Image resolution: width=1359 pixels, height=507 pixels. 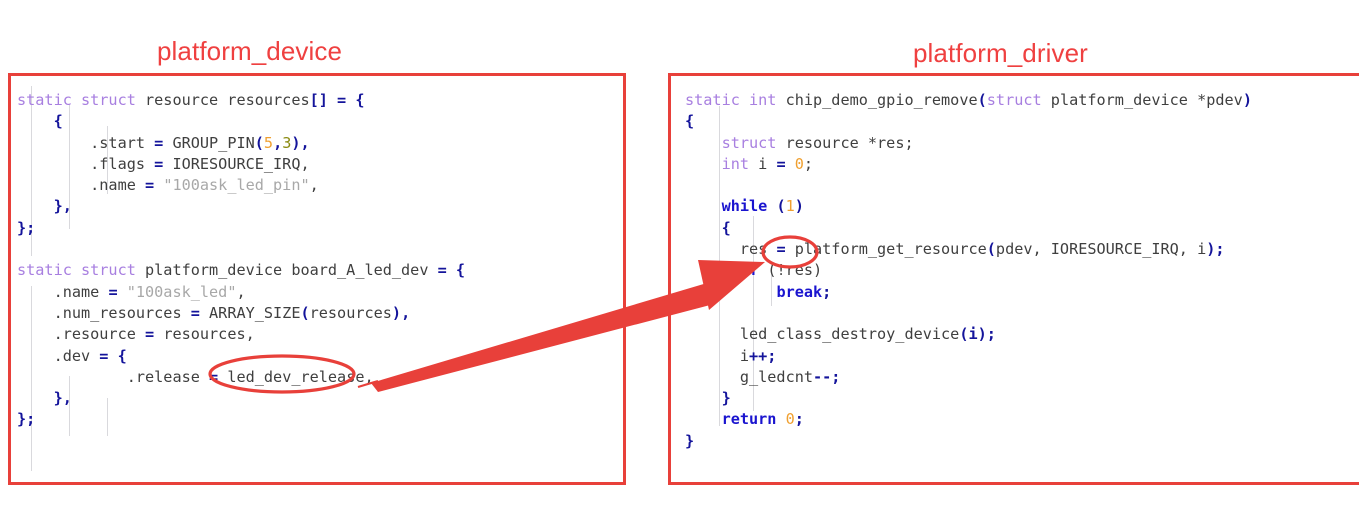 I want to click on code-line: break;, so click(x=1022, y=292).